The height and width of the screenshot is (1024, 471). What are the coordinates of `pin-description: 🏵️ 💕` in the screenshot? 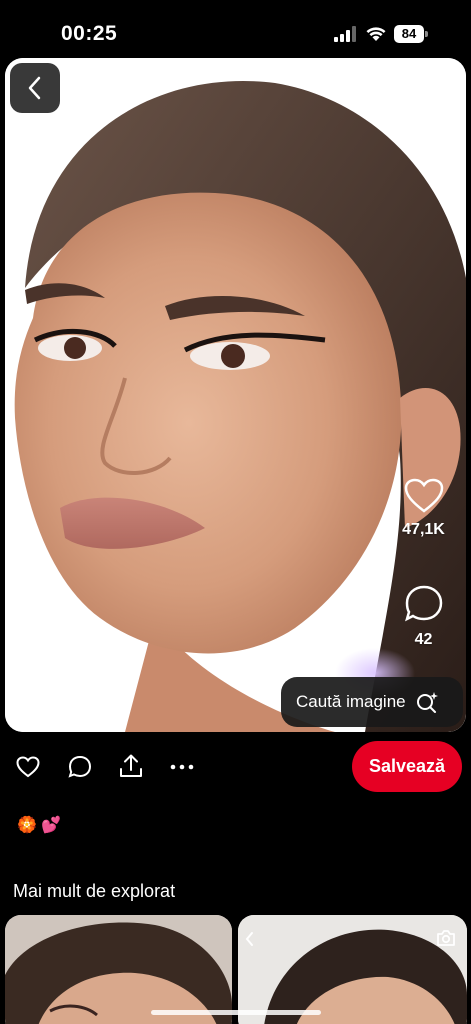 It's located at (39, 825).